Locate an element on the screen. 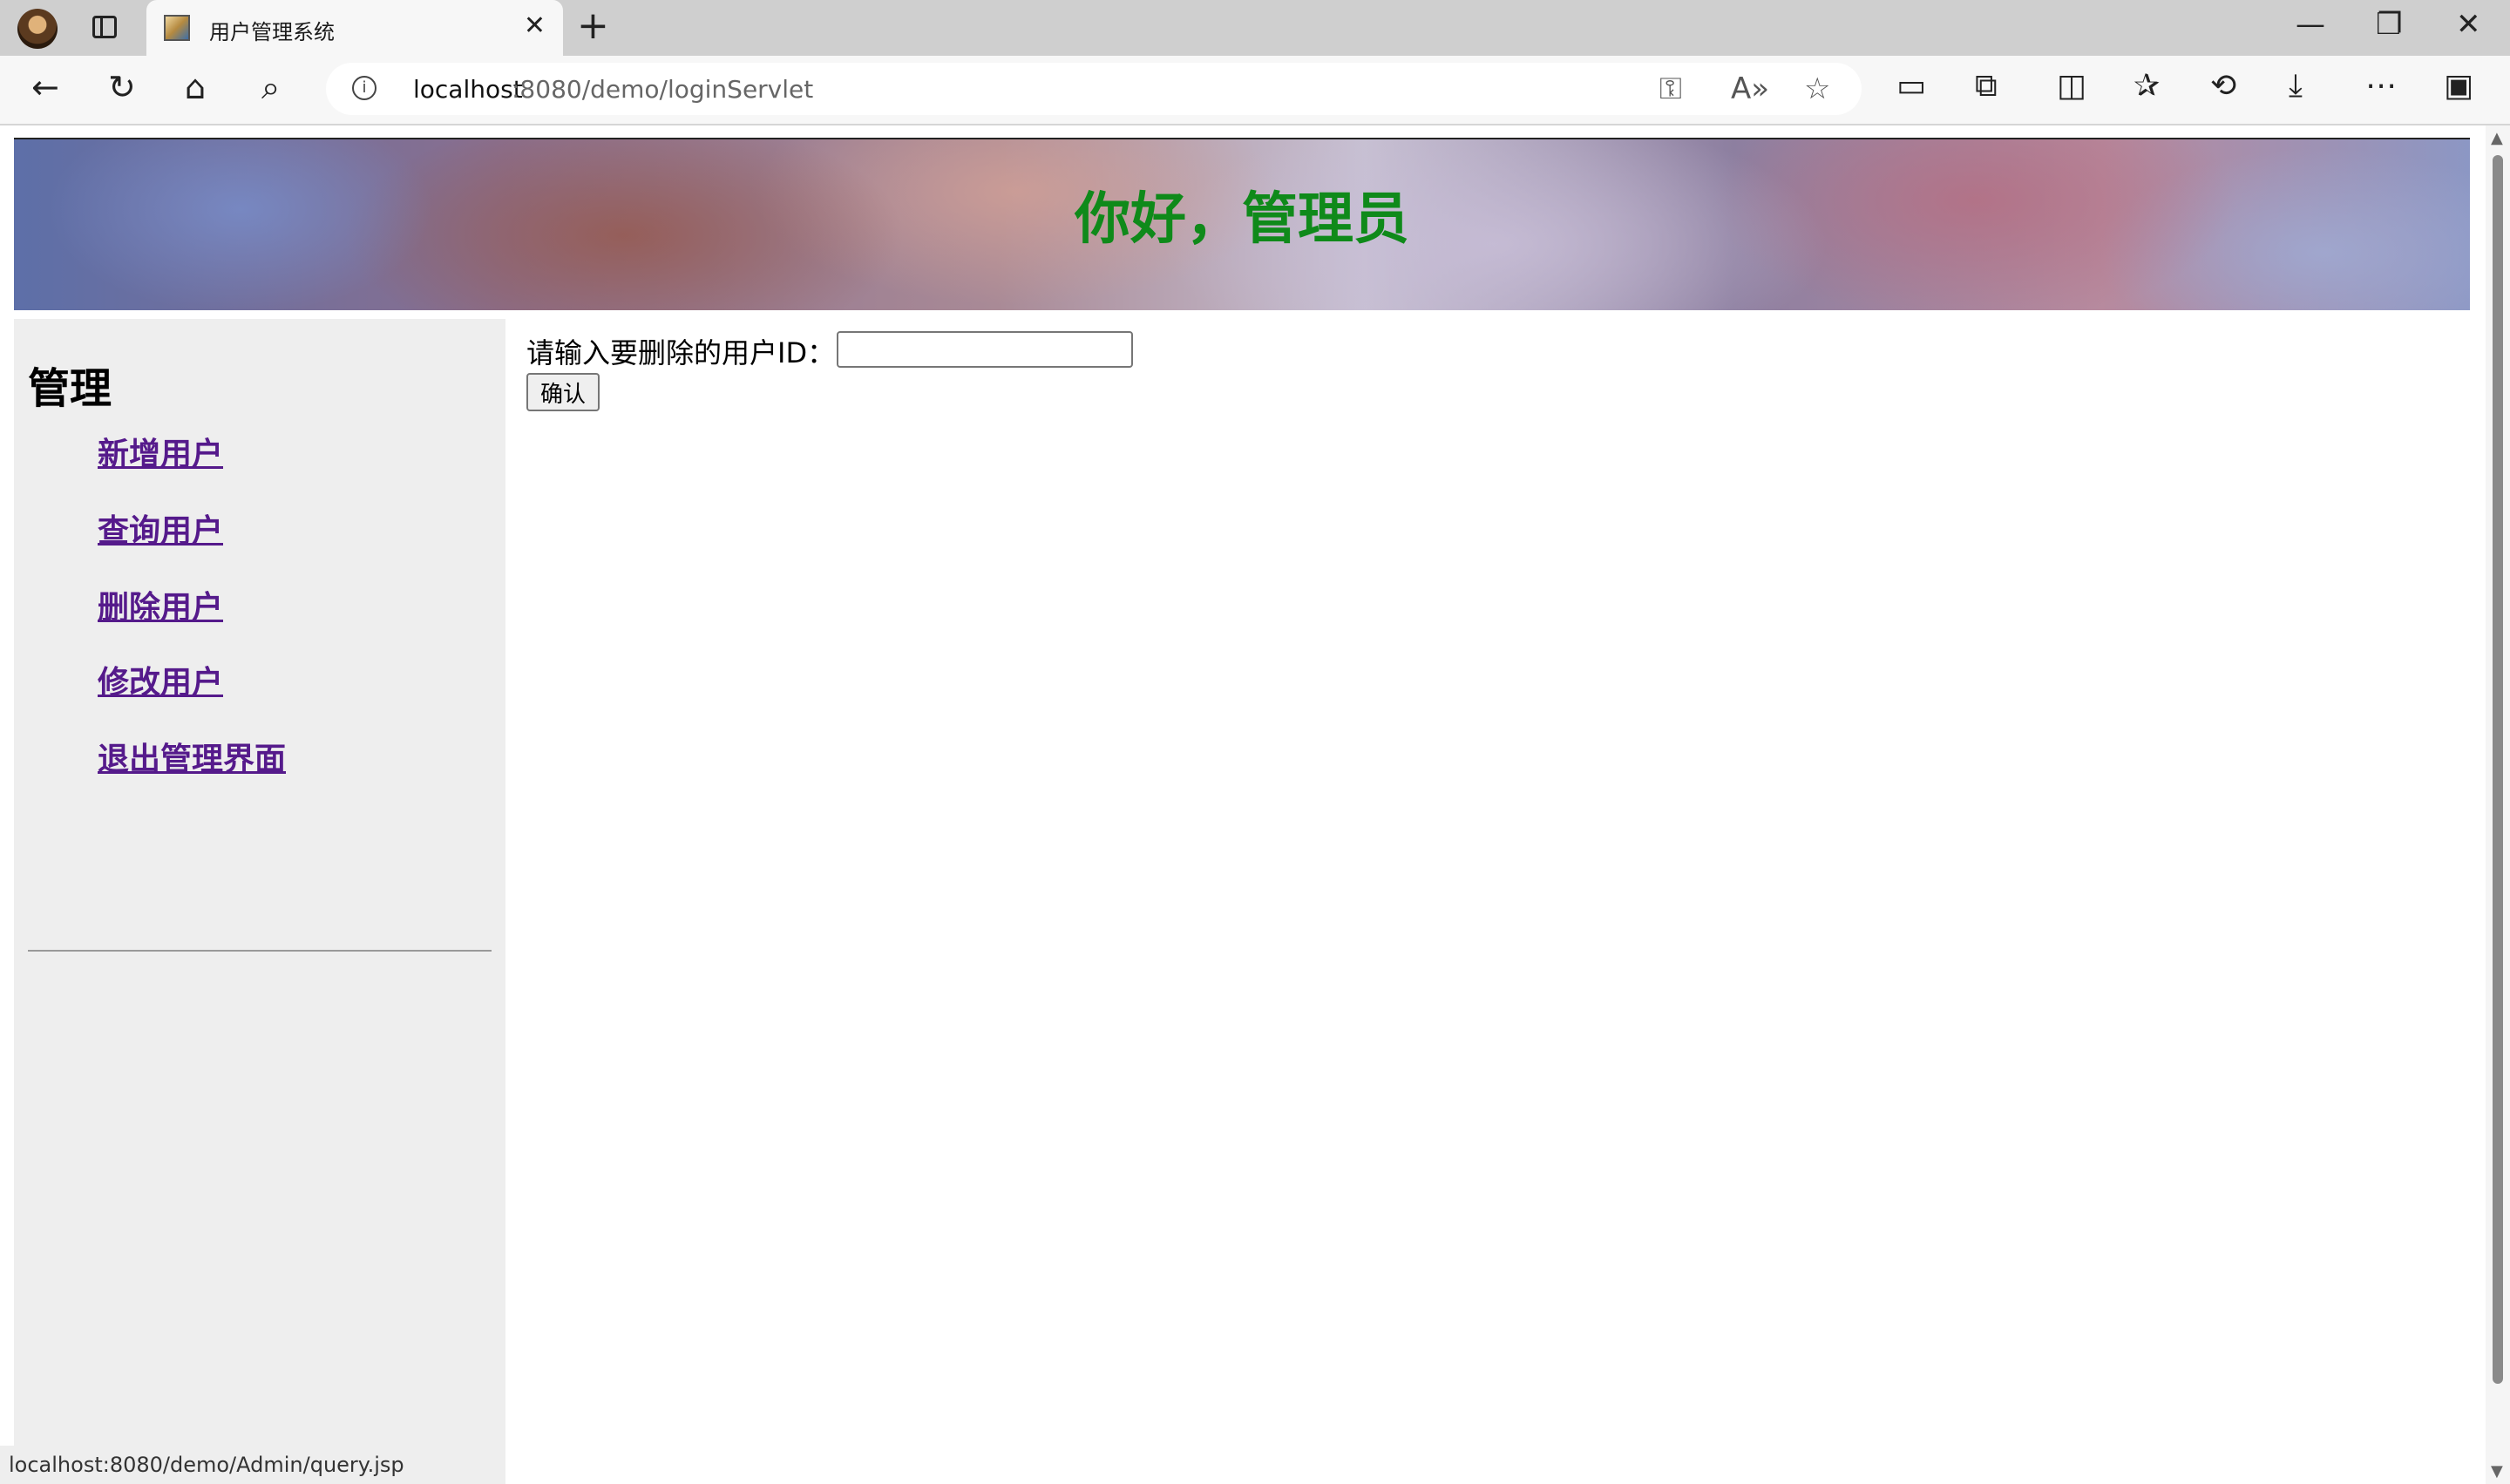 This screenshot has width=2510, height=1484. menu-link-edit-user: 修改用户 is located at coordinates (161, 679).